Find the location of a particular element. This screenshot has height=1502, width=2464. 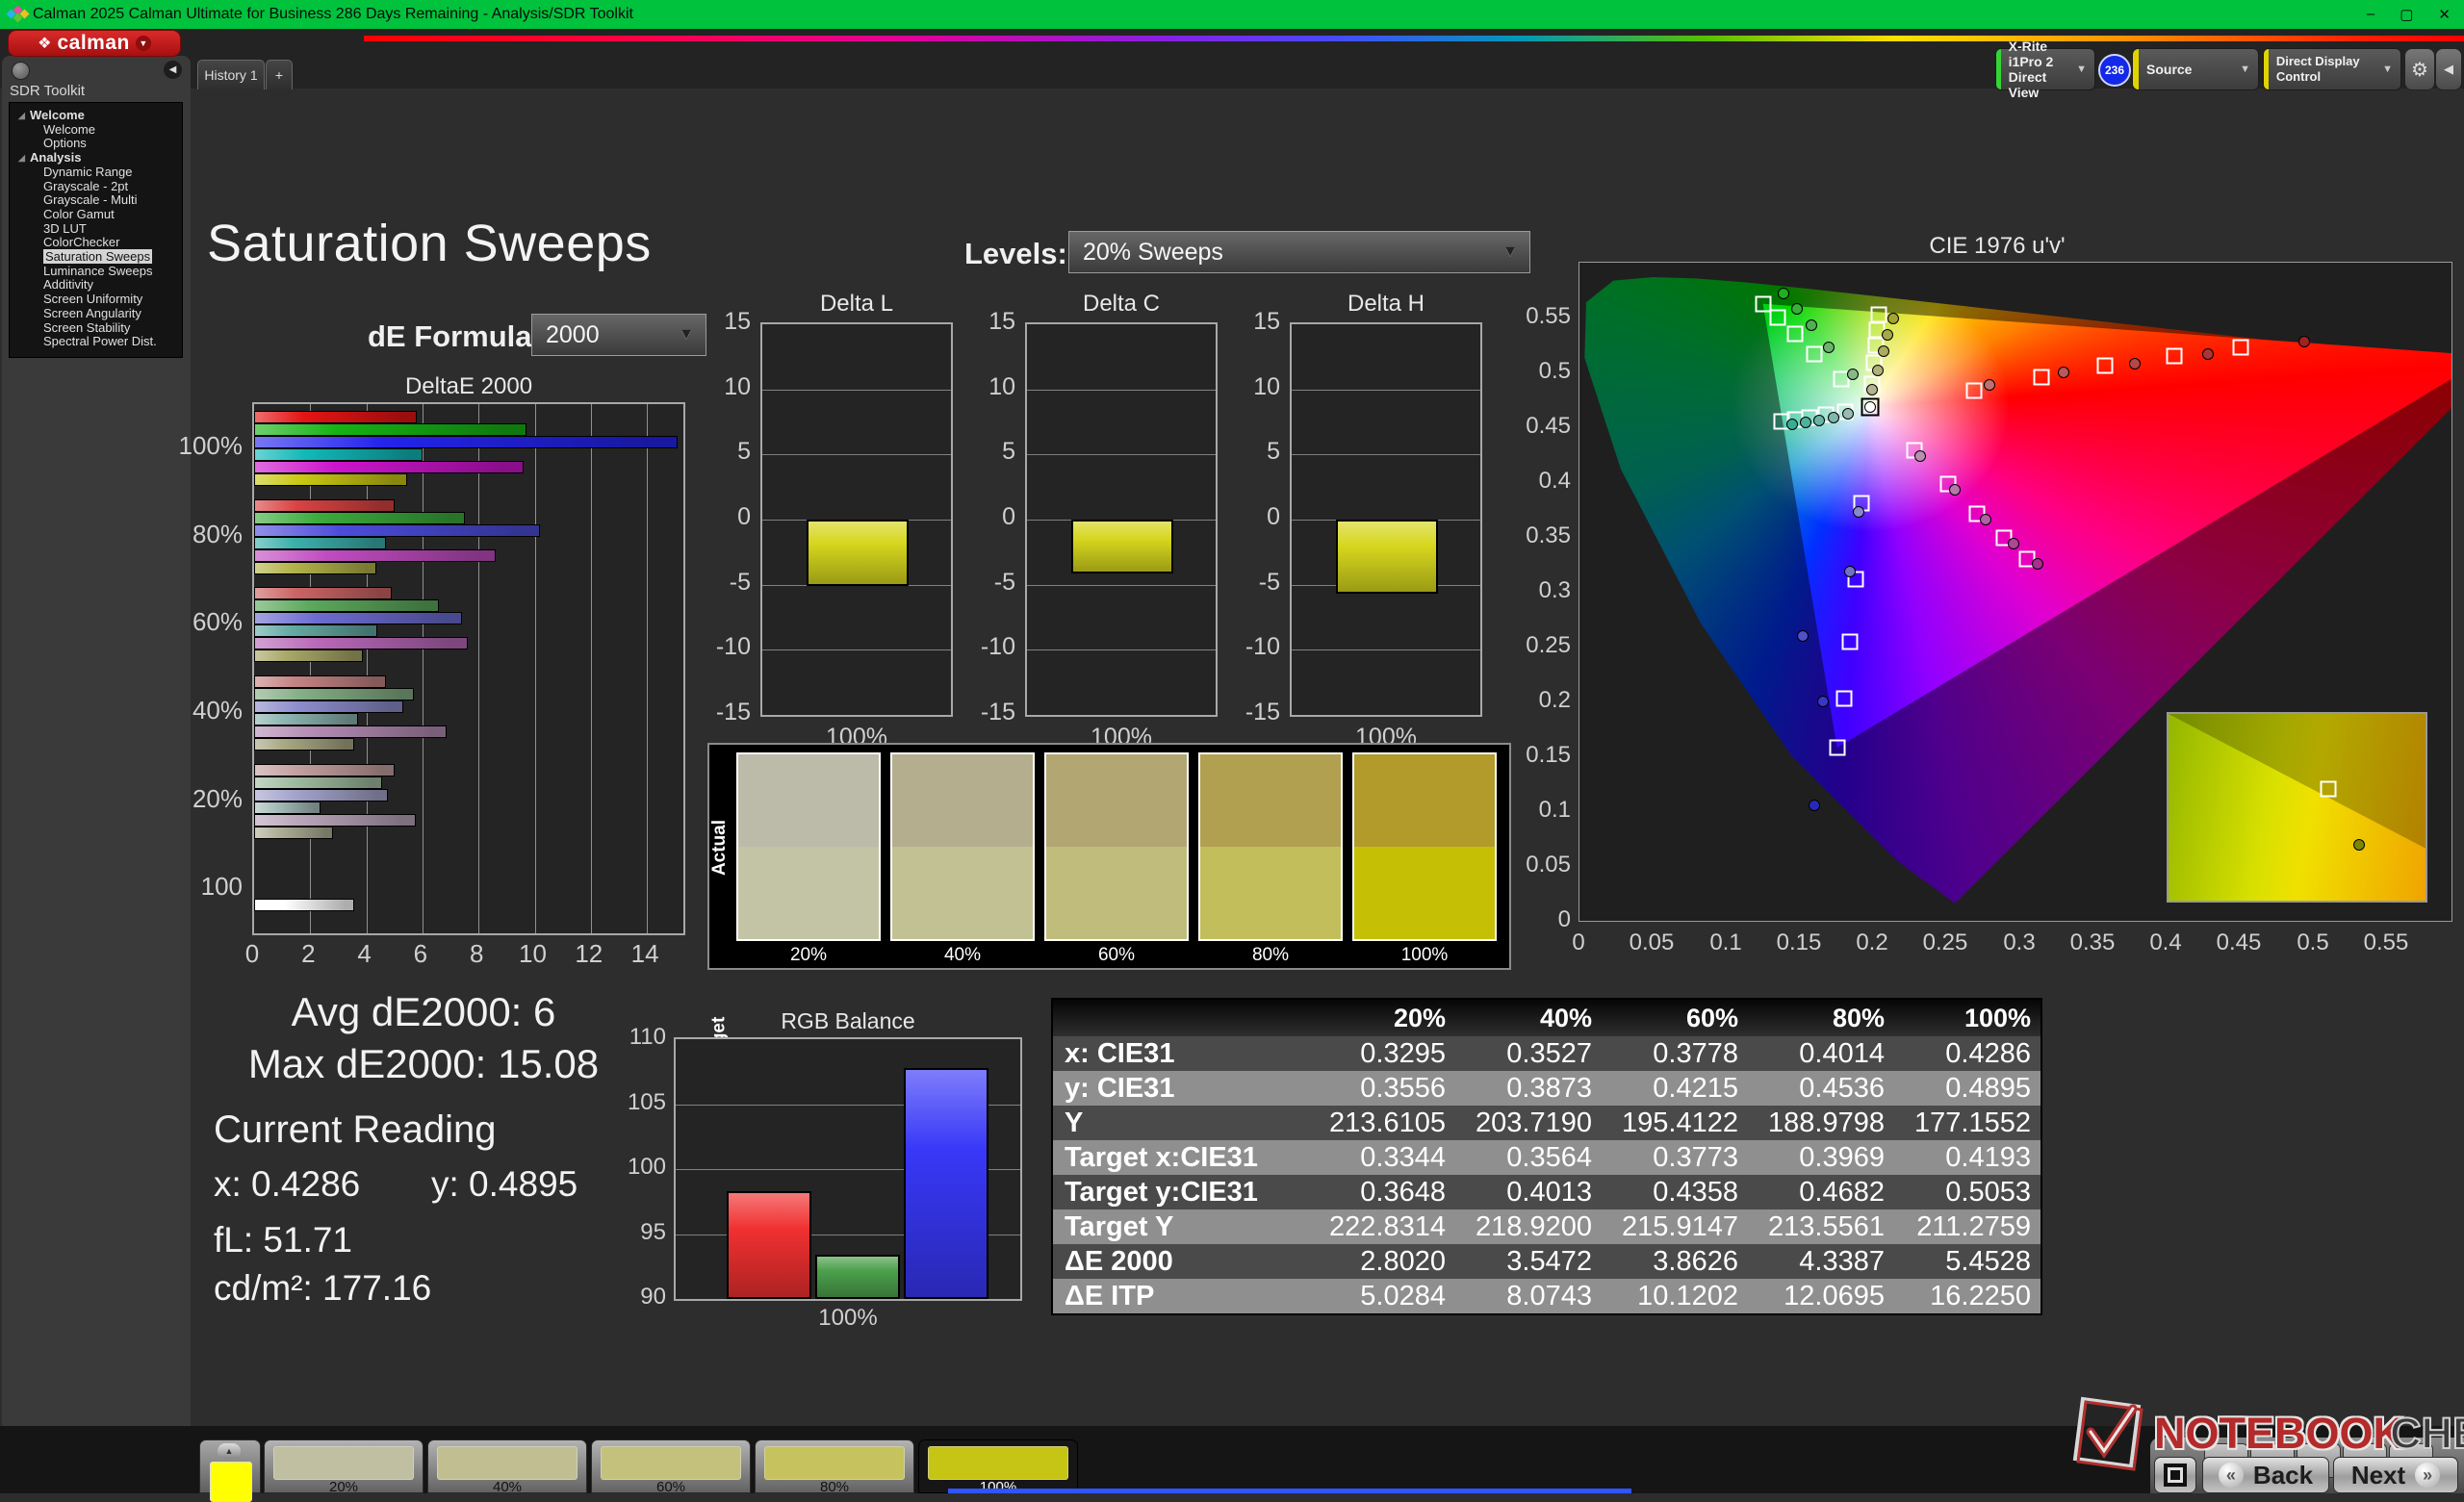

app-icon is located at coordinates (18, 14).